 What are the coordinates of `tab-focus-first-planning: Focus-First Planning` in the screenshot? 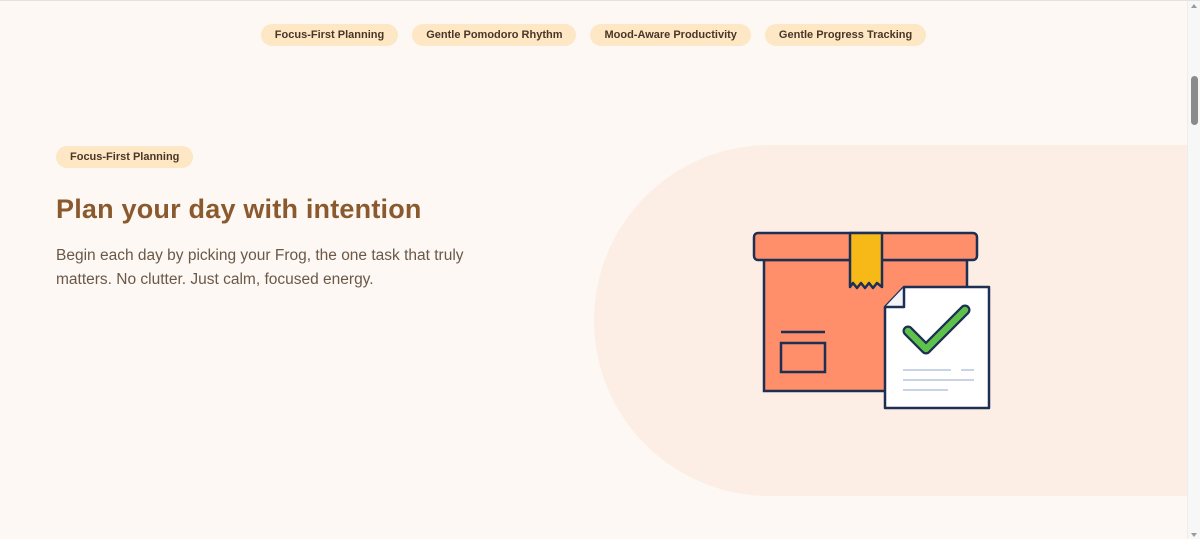 It's located at (329, 35).